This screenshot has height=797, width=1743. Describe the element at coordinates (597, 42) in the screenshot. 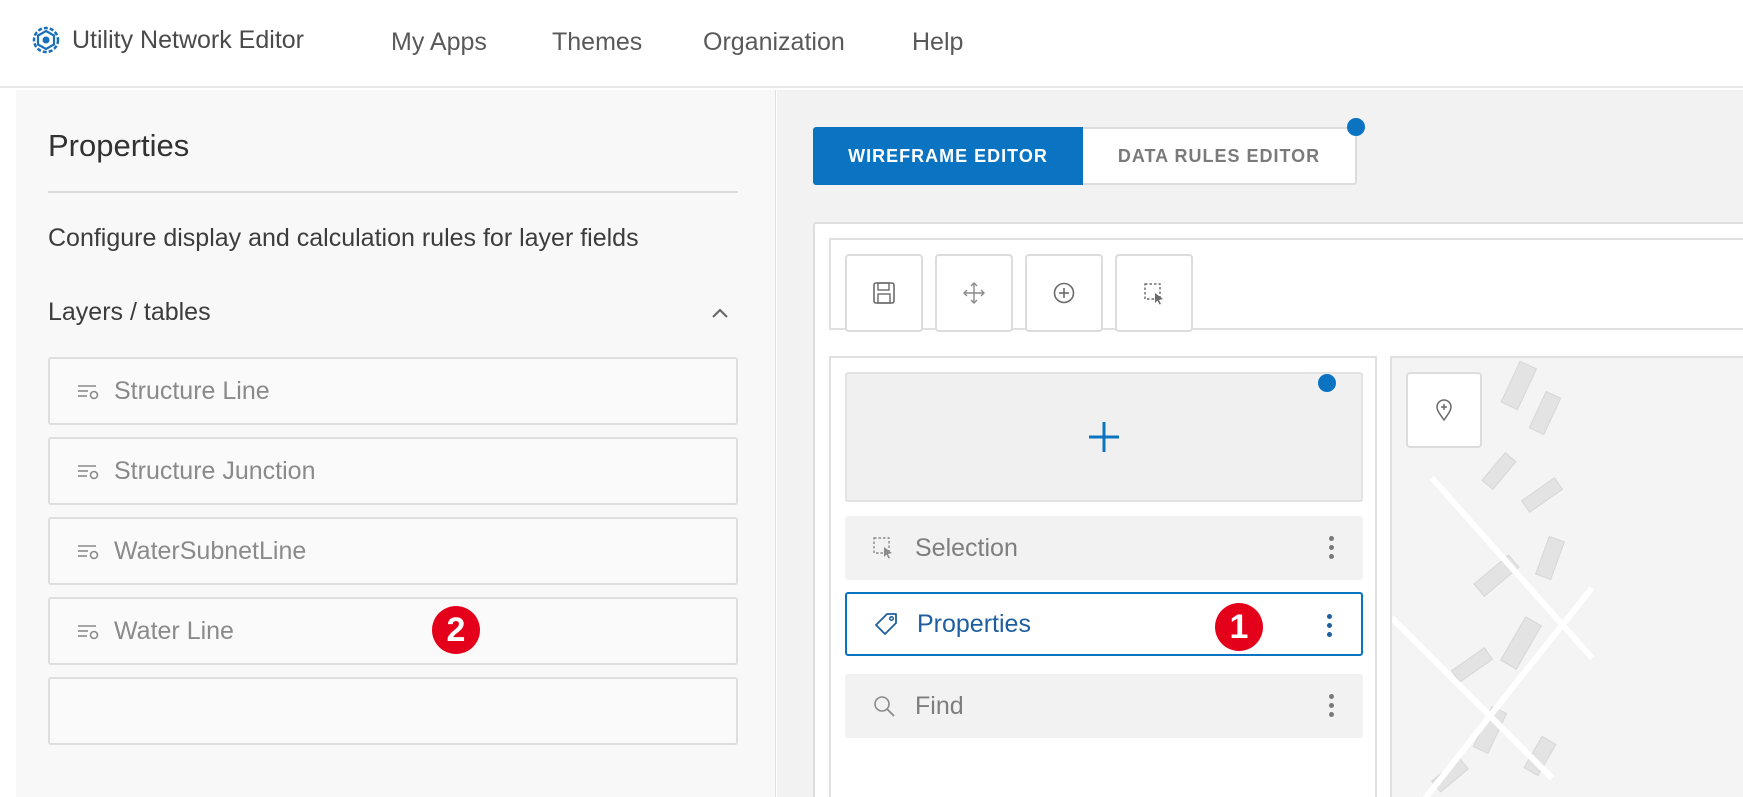

I see `nav-link-themes: Themes` at that location.